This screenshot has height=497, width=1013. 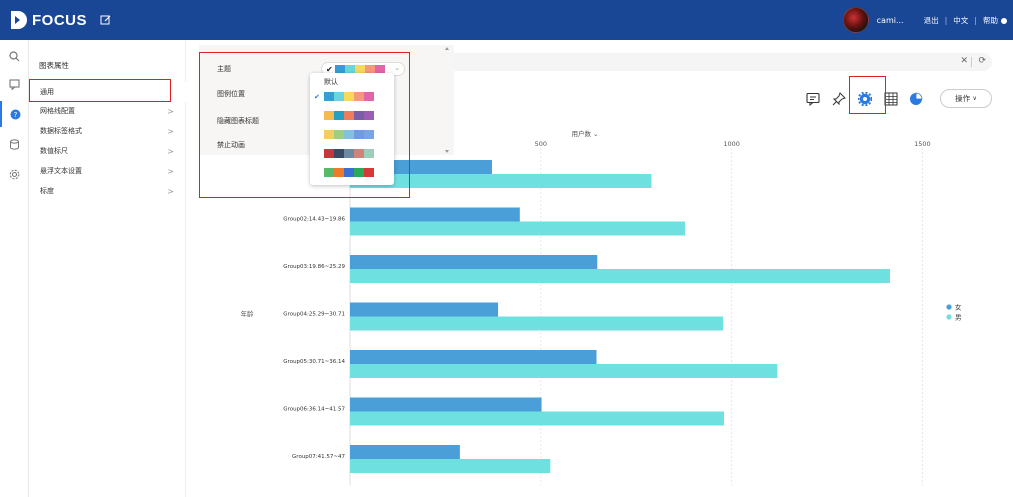 What do you see at coordinates (107, 92) in the screenshot?
I see `prop-item-general: 通用` at bounding box center [107, 92].